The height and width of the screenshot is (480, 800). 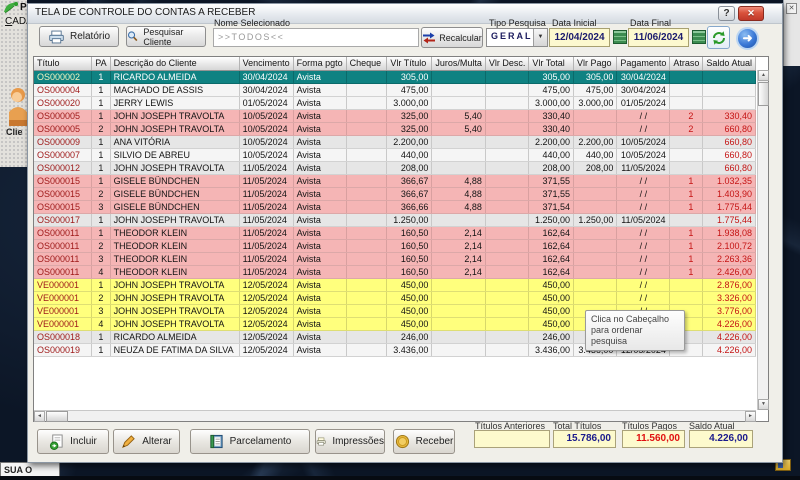 I want to click on cell: 305,00, so click(x=551, y=77).